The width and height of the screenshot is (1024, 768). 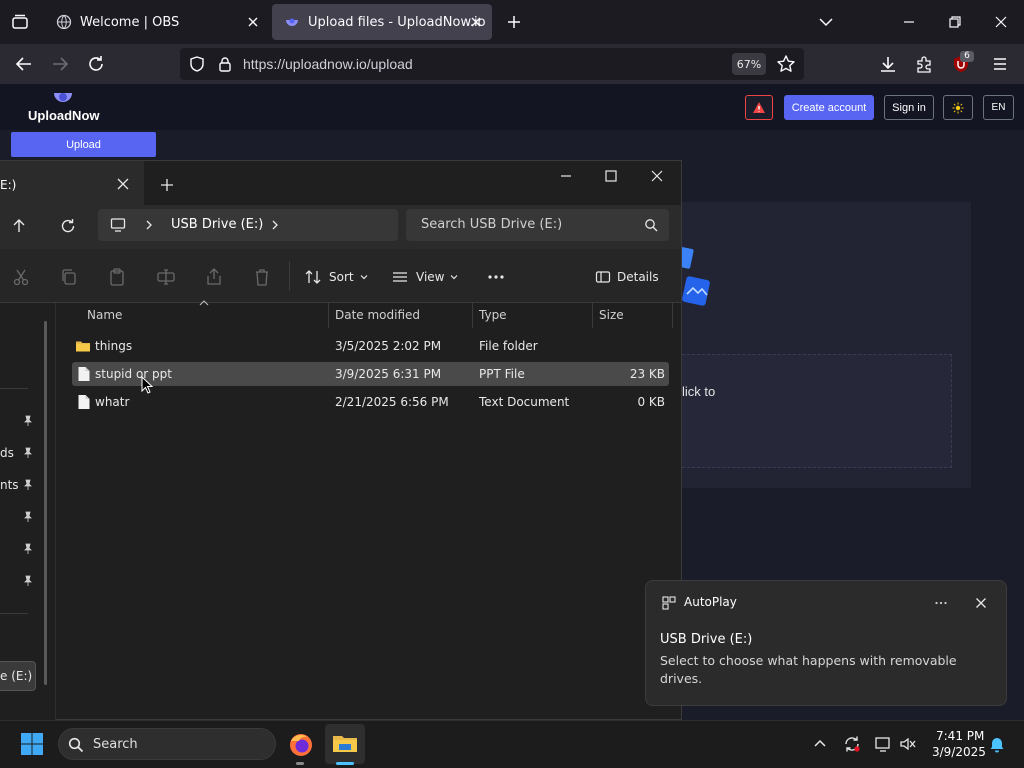 I want to click on firefox-app-icon, so click(x=301, y=745).